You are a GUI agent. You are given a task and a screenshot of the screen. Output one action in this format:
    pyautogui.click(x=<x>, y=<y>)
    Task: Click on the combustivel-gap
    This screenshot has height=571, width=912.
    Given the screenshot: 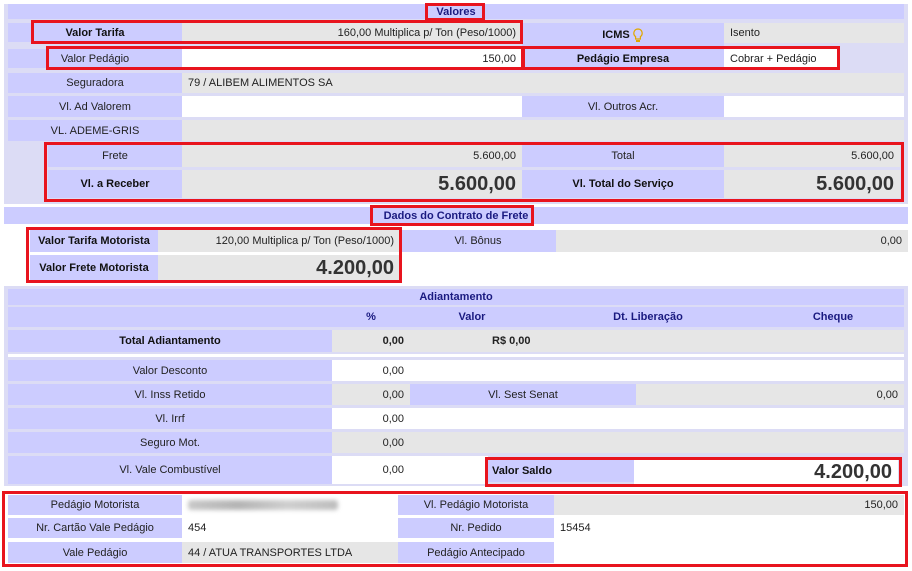 What is the action you would take?
    pyautogui.click(x=449, y=470)
    